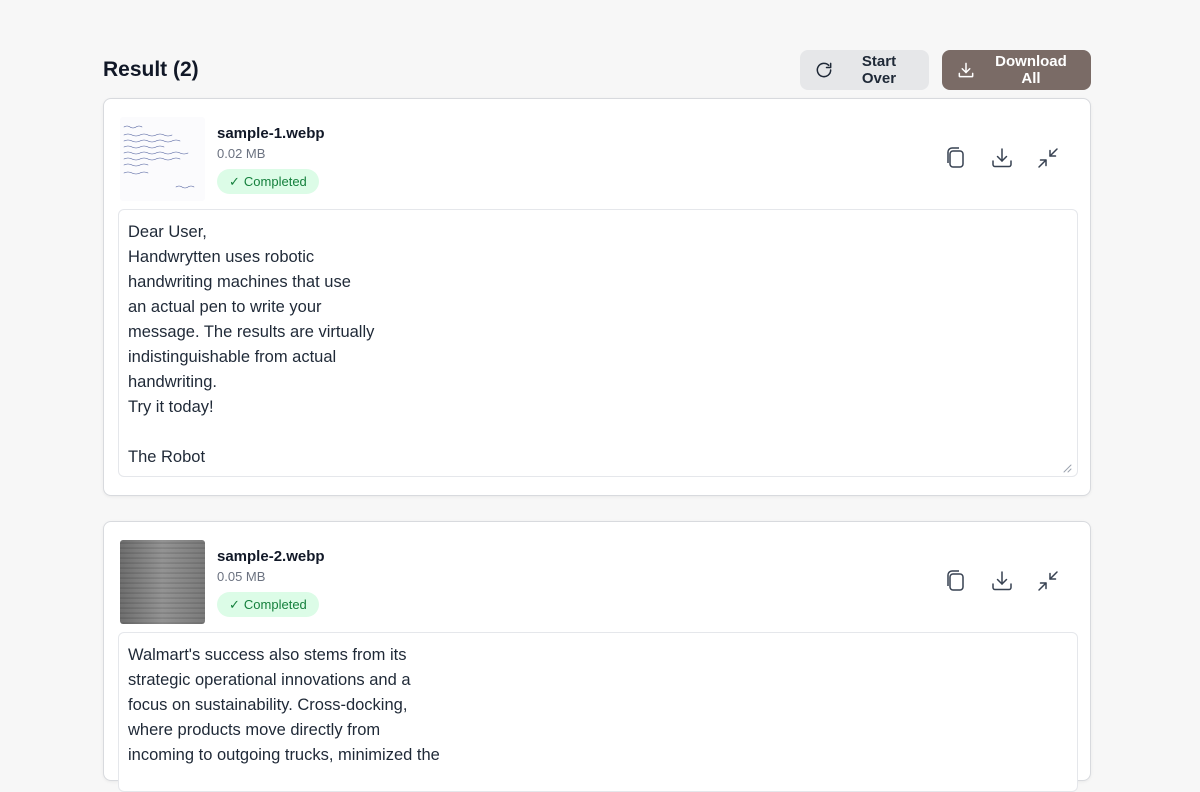  I want to click on result-card-header: sample-2.webp 0.05 MB ✓ Completed, so click(597, 577).